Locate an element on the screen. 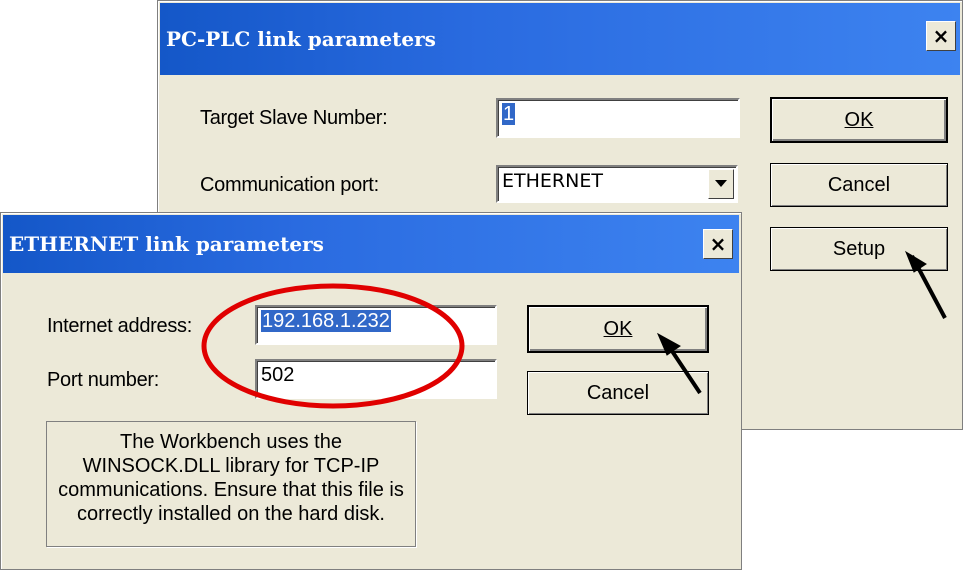 The width and height of the screenshot is (963, 570). ethernet-ok-button: OK is located at coordinates (618, 329).